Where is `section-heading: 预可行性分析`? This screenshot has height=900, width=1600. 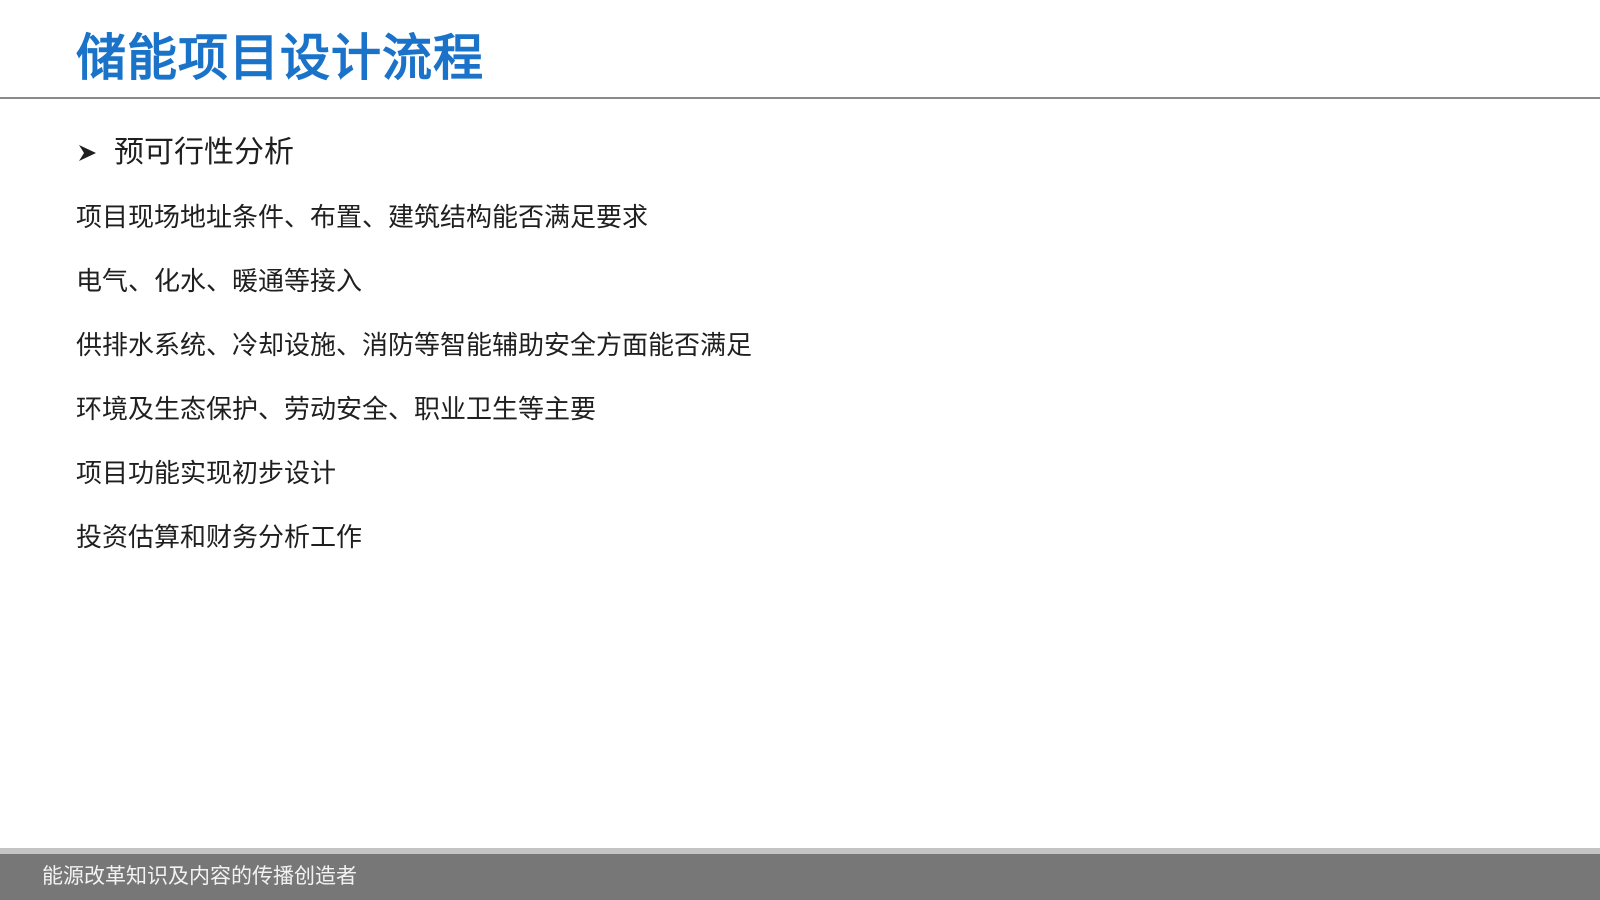
section-heading: 预可行性分析 is located at coordinates (185, 152).